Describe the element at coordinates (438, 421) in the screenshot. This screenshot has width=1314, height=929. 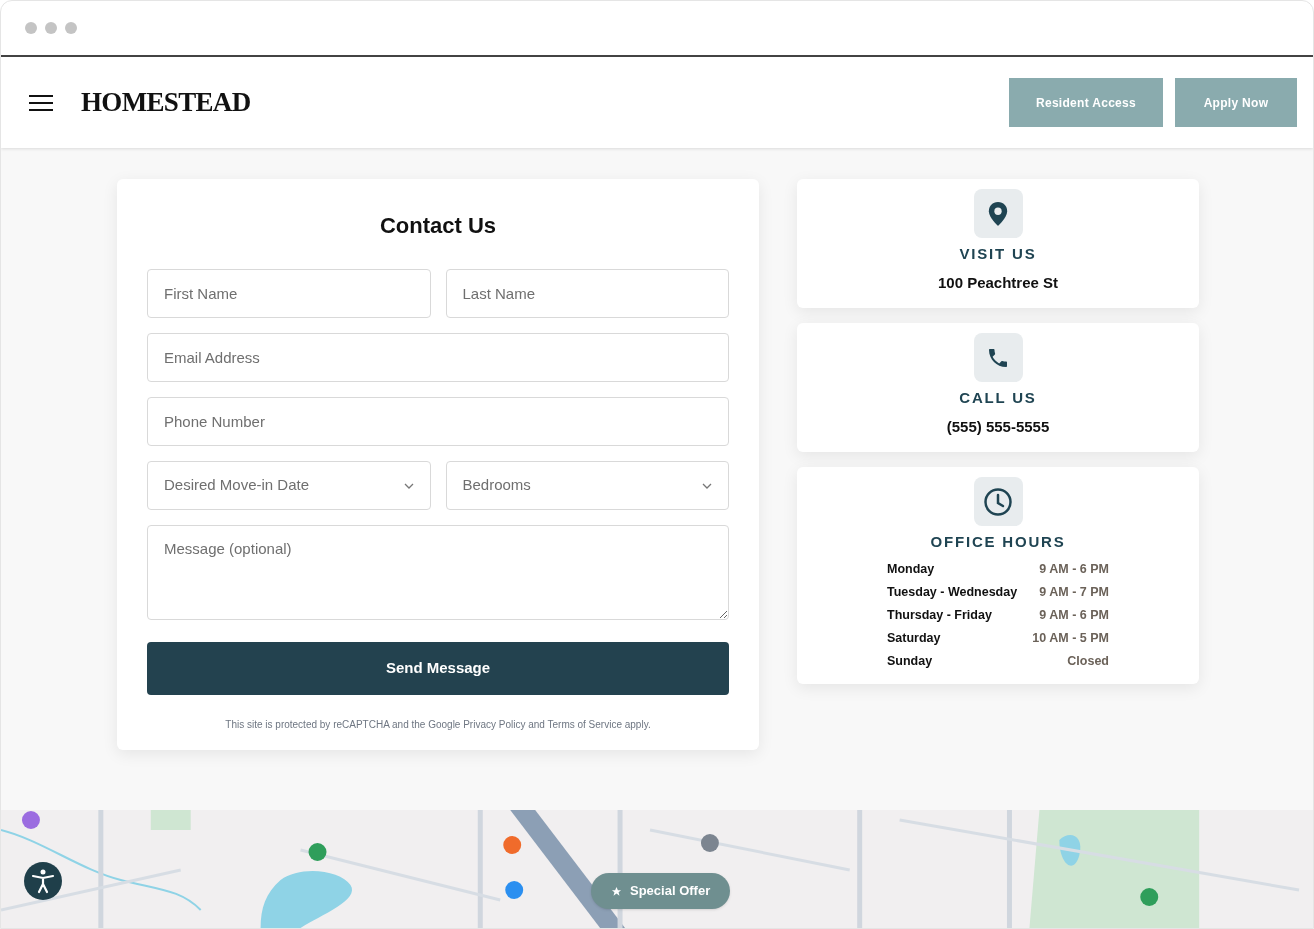
I see `input-field: Phone Number` at that location.